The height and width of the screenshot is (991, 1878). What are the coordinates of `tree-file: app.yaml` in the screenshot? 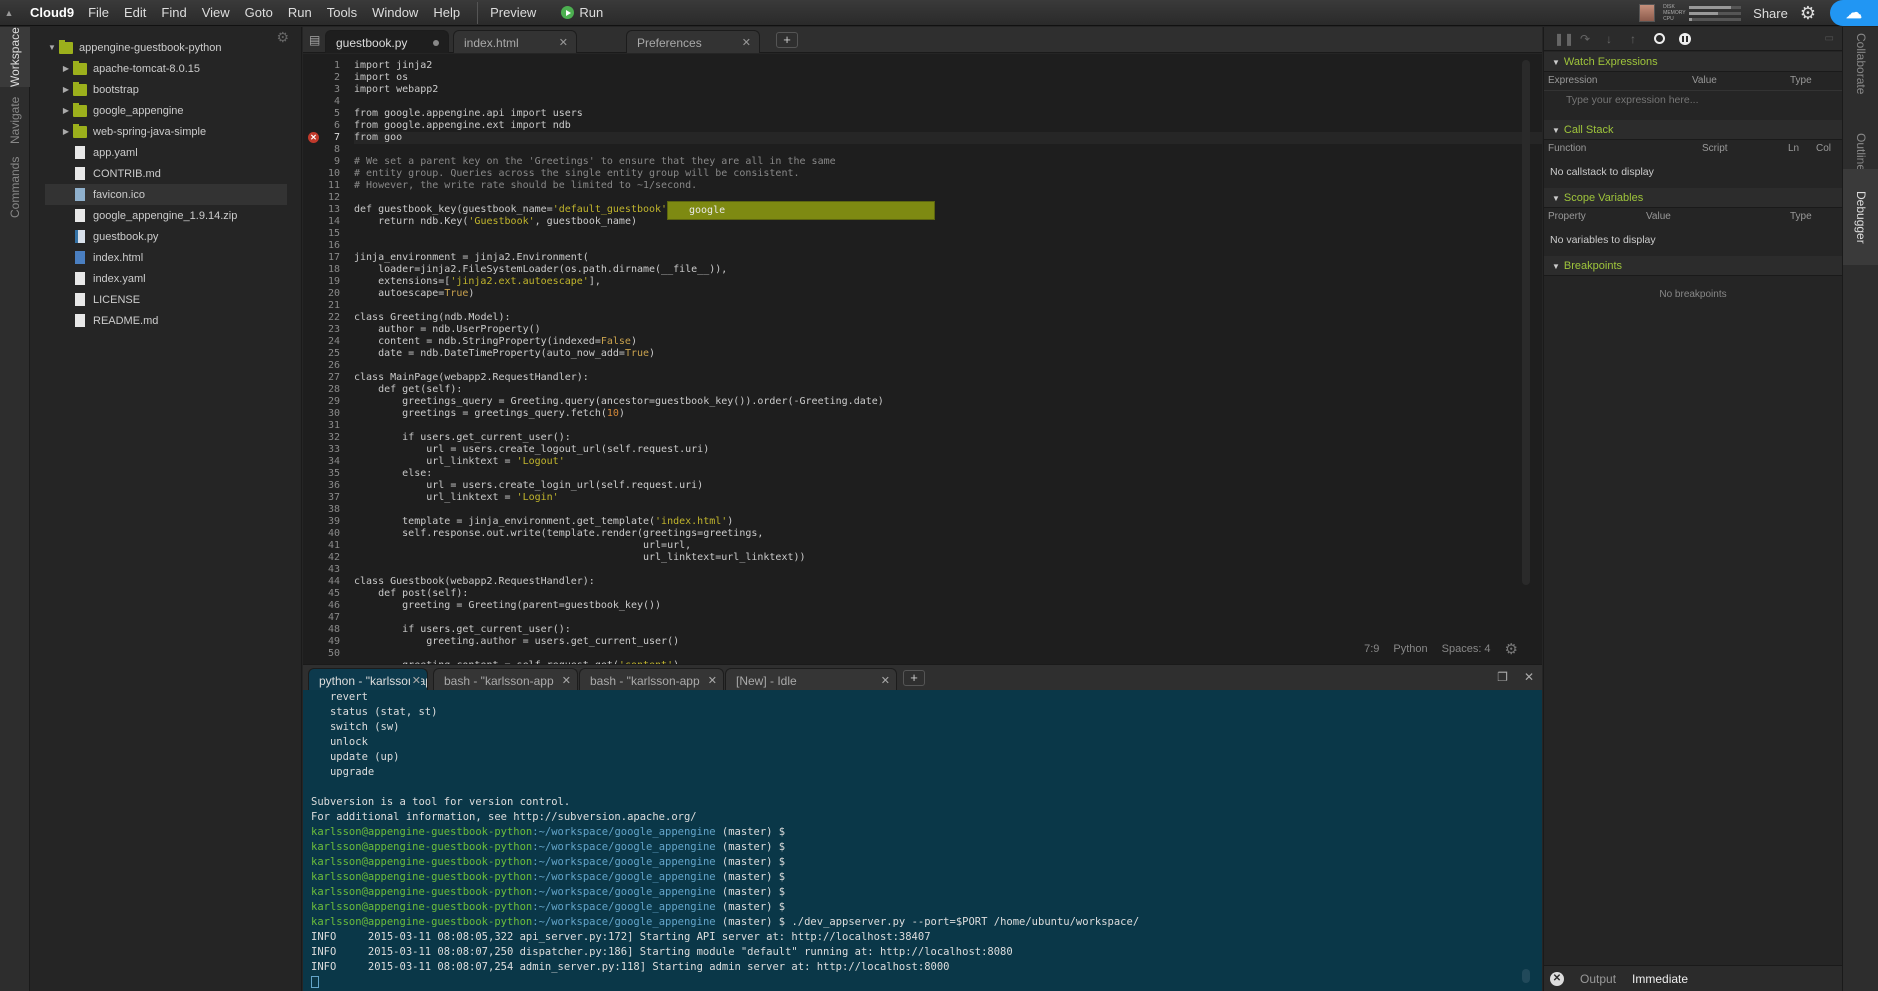 It's located at (166, 152).